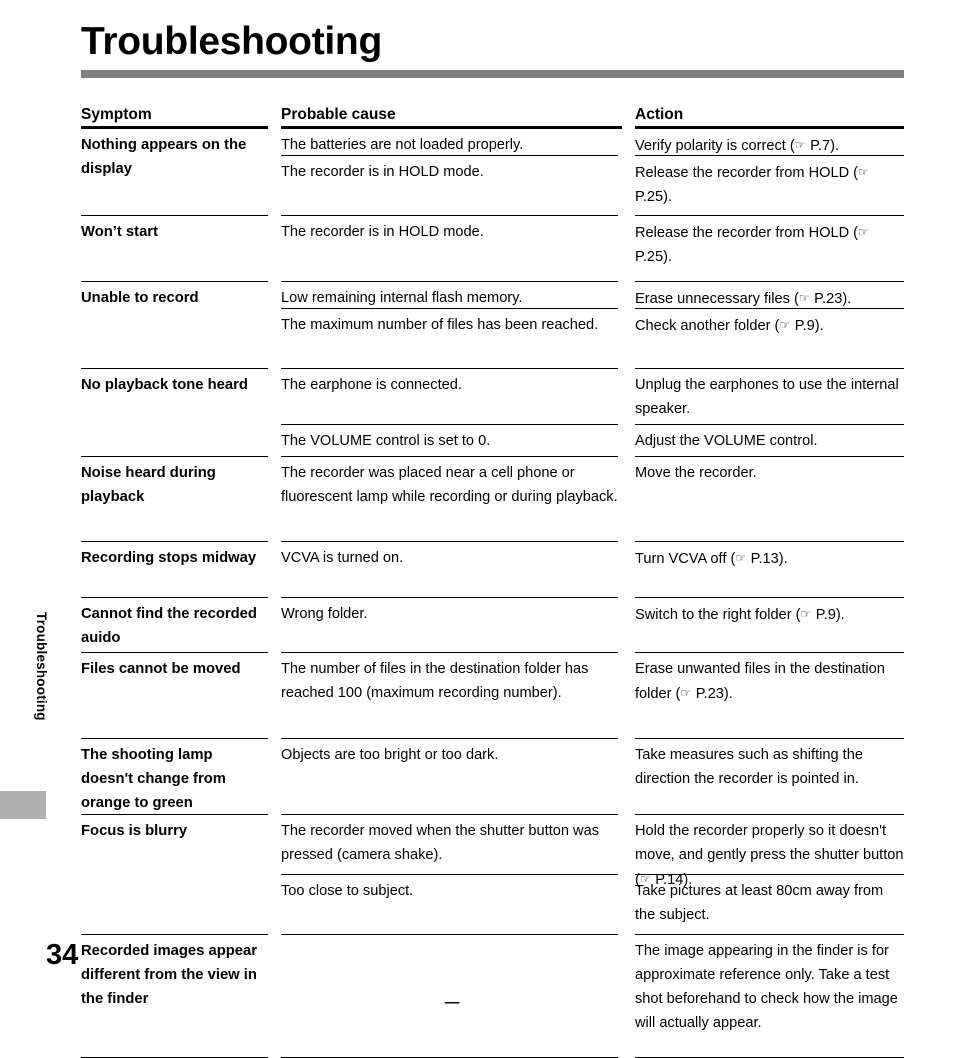 The height and width of the screenshot is (1058, 954). What do you see at coordinates (169, 626) in the screenshot?
I see `symptom-text: Cannot find the recorded auido` at bounding box center [169, 626].